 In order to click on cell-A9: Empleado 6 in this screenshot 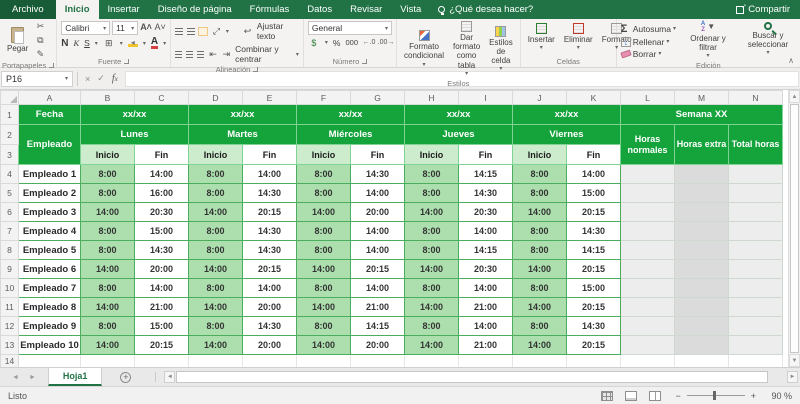, I will do `click(49, 269)`.